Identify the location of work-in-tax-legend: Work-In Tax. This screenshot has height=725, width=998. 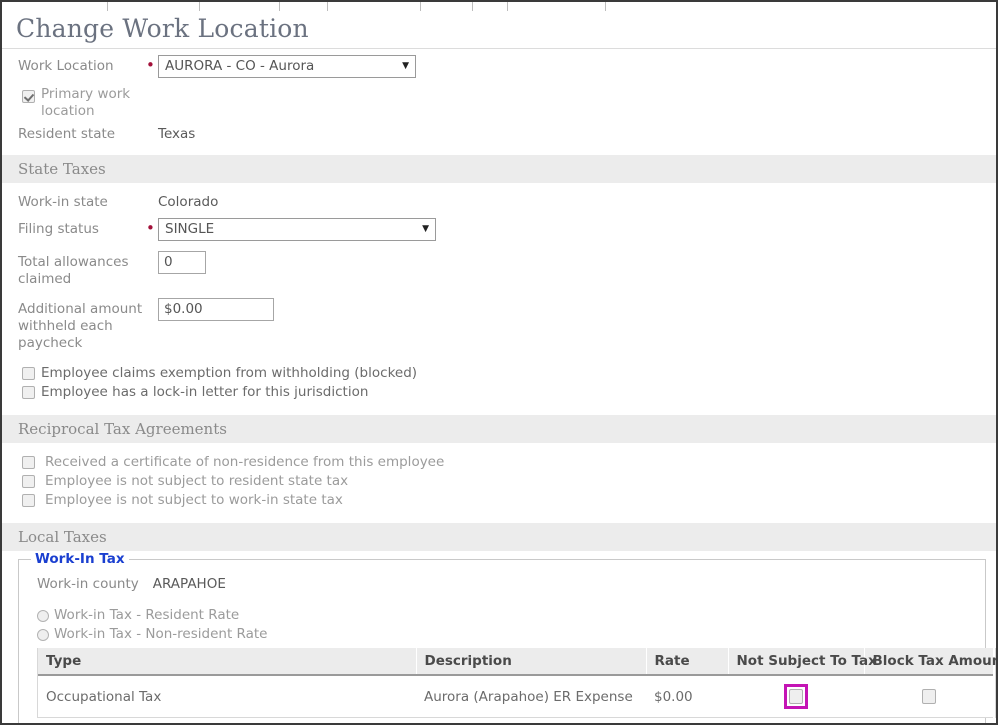
(80, 559).